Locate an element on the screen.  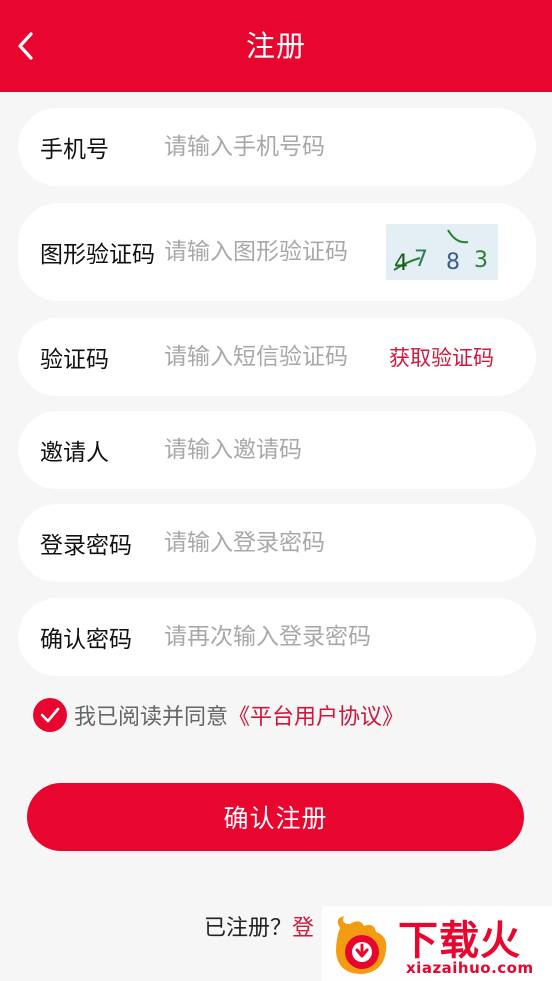
phone-input is located at coordinates (334, 147).